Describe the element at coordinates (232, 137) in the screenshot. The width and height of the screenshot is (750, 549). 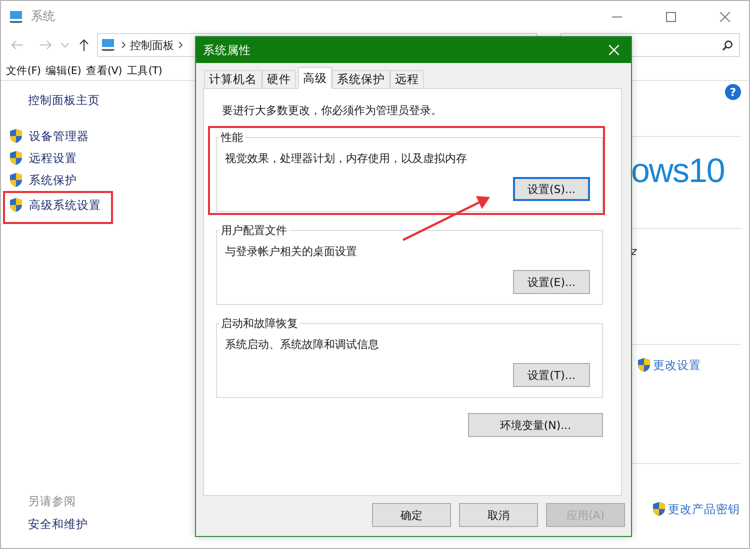
I see `group-title: 性能` at that location.